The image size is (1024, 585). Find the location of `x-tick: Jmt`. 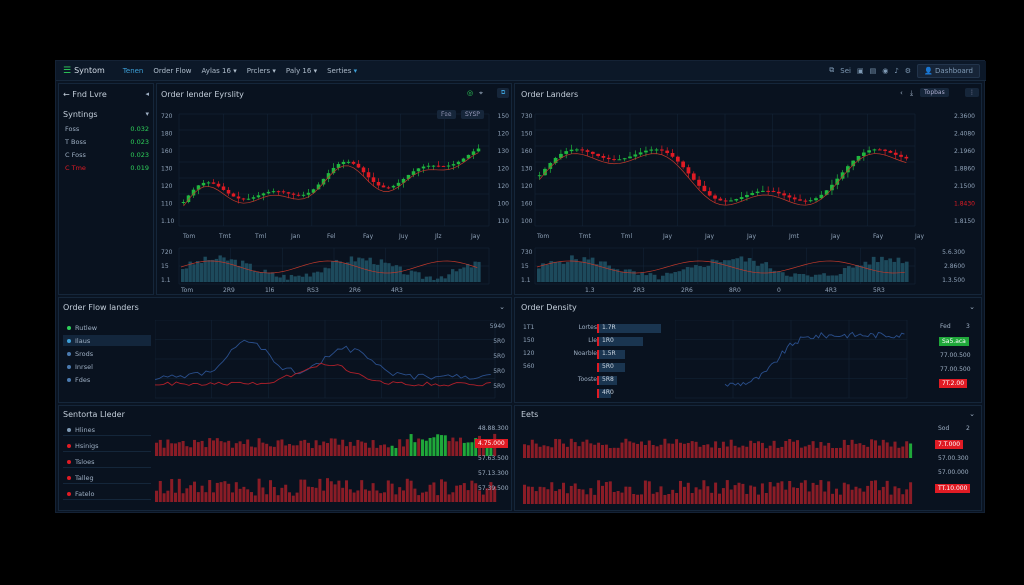

x-tick: Jmt is located at coordinates (794, 236).